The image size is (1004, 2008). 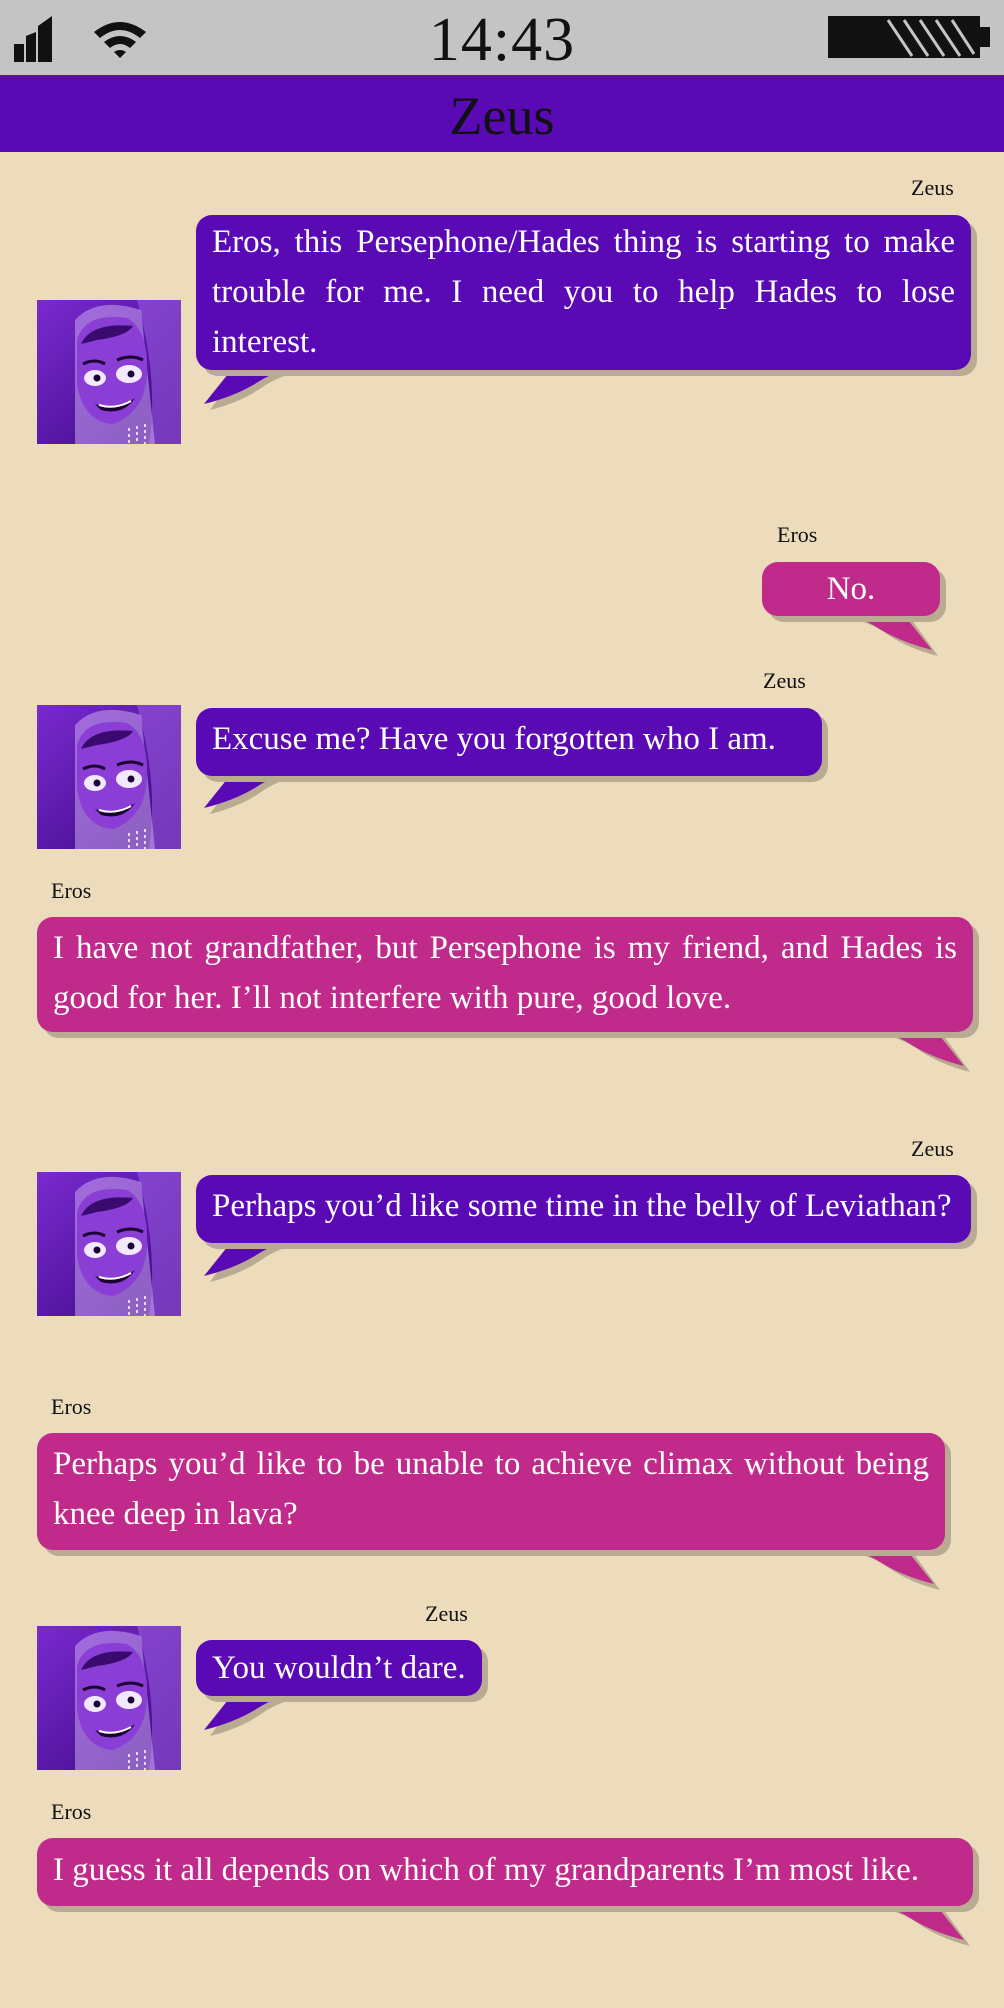 What do you see at coordinates (910, 39) in the screenshot?
I see `battery-icon` at bounding box center [910, 39].